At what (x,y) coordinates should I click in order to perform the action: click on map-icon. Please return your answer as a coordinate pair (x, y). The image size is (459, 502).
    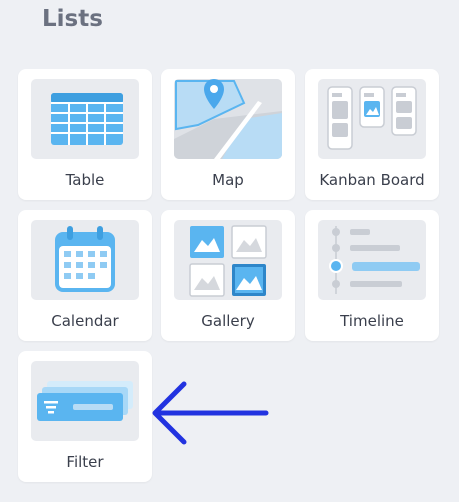
    Looking at the image, I should click on (228, 119).